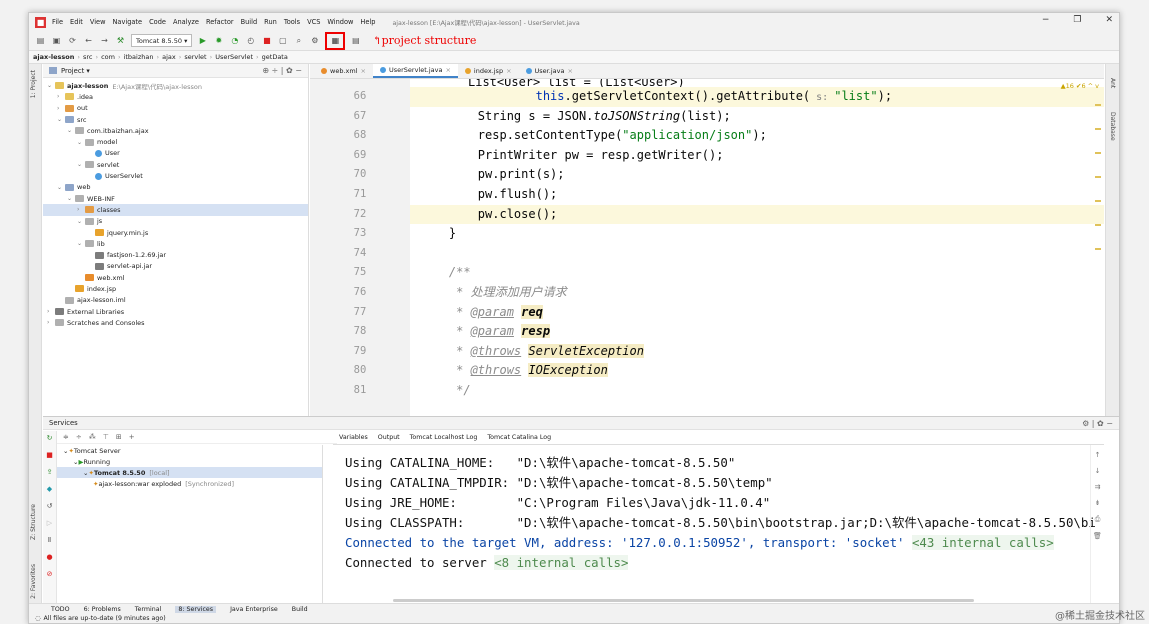 The image size is (1149, 624). Describe the element at coordinates (139, 57) in the screenshot. I see `breadcrumb-item: itbaizhan` at that location.